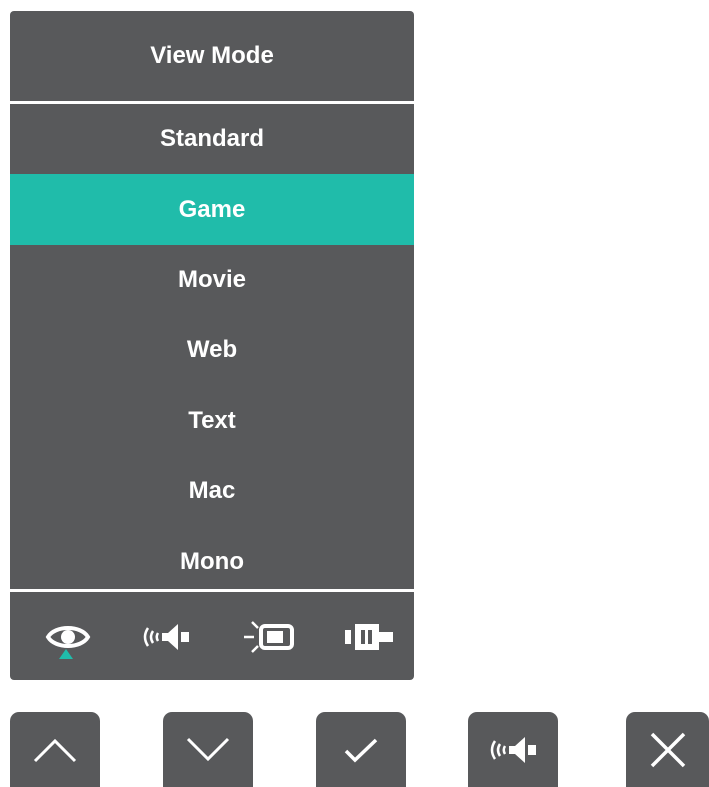  Describe the element at coordinates (212, 421) in the screenshot. I see `menu-item-text: Text` at that location.